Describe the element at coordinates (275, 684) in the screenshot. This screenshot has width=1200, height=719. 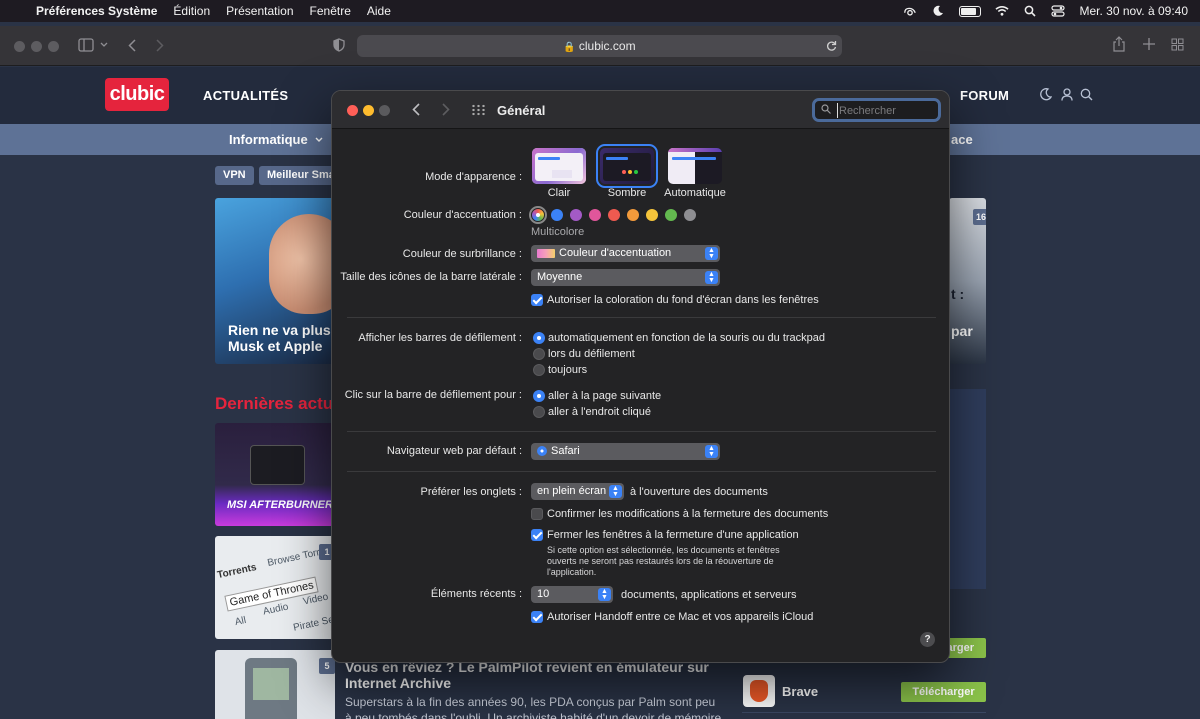
I see `article-thumbnail-palmpilot: 5` at that location.